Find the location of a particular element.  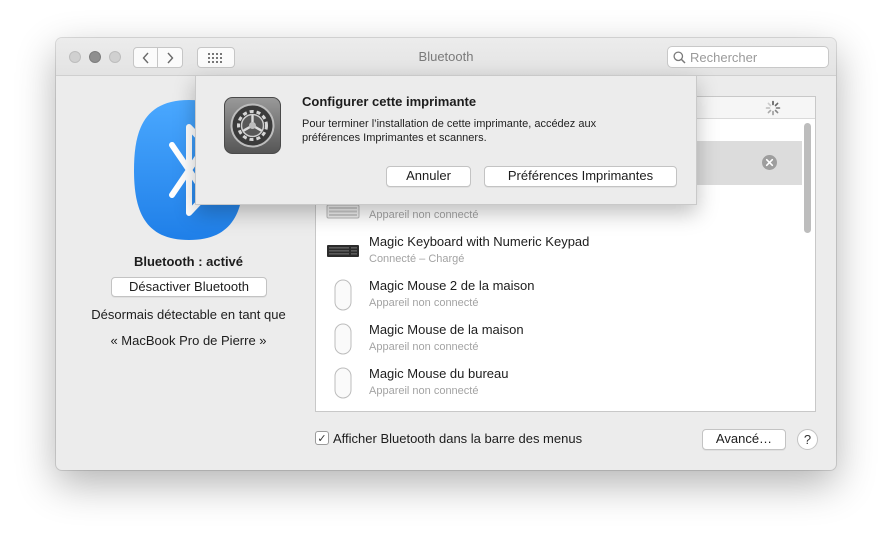

system-preferences-gear-icon is located at coordinates (252, 125).